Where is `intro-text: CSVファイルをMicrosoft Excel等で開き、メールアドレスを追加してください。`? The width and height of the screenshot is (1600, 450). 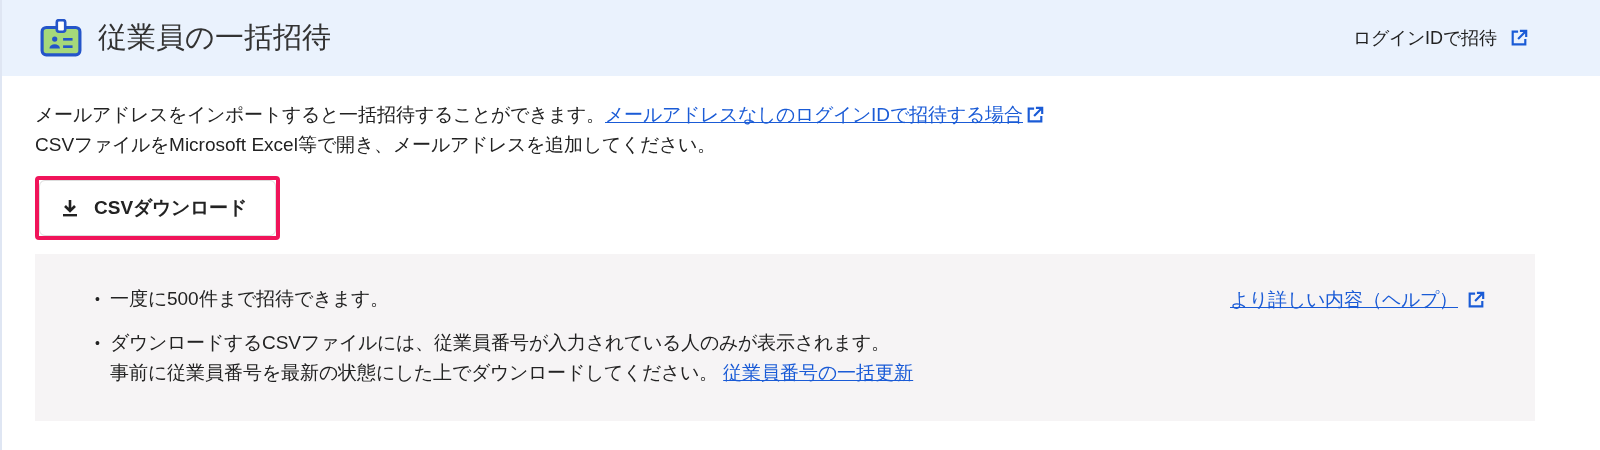
intro-text: CSVファイルをMicrosoft Excel等で開き、メールアドレスを追加してください。 is located at coordinates (376, 145).